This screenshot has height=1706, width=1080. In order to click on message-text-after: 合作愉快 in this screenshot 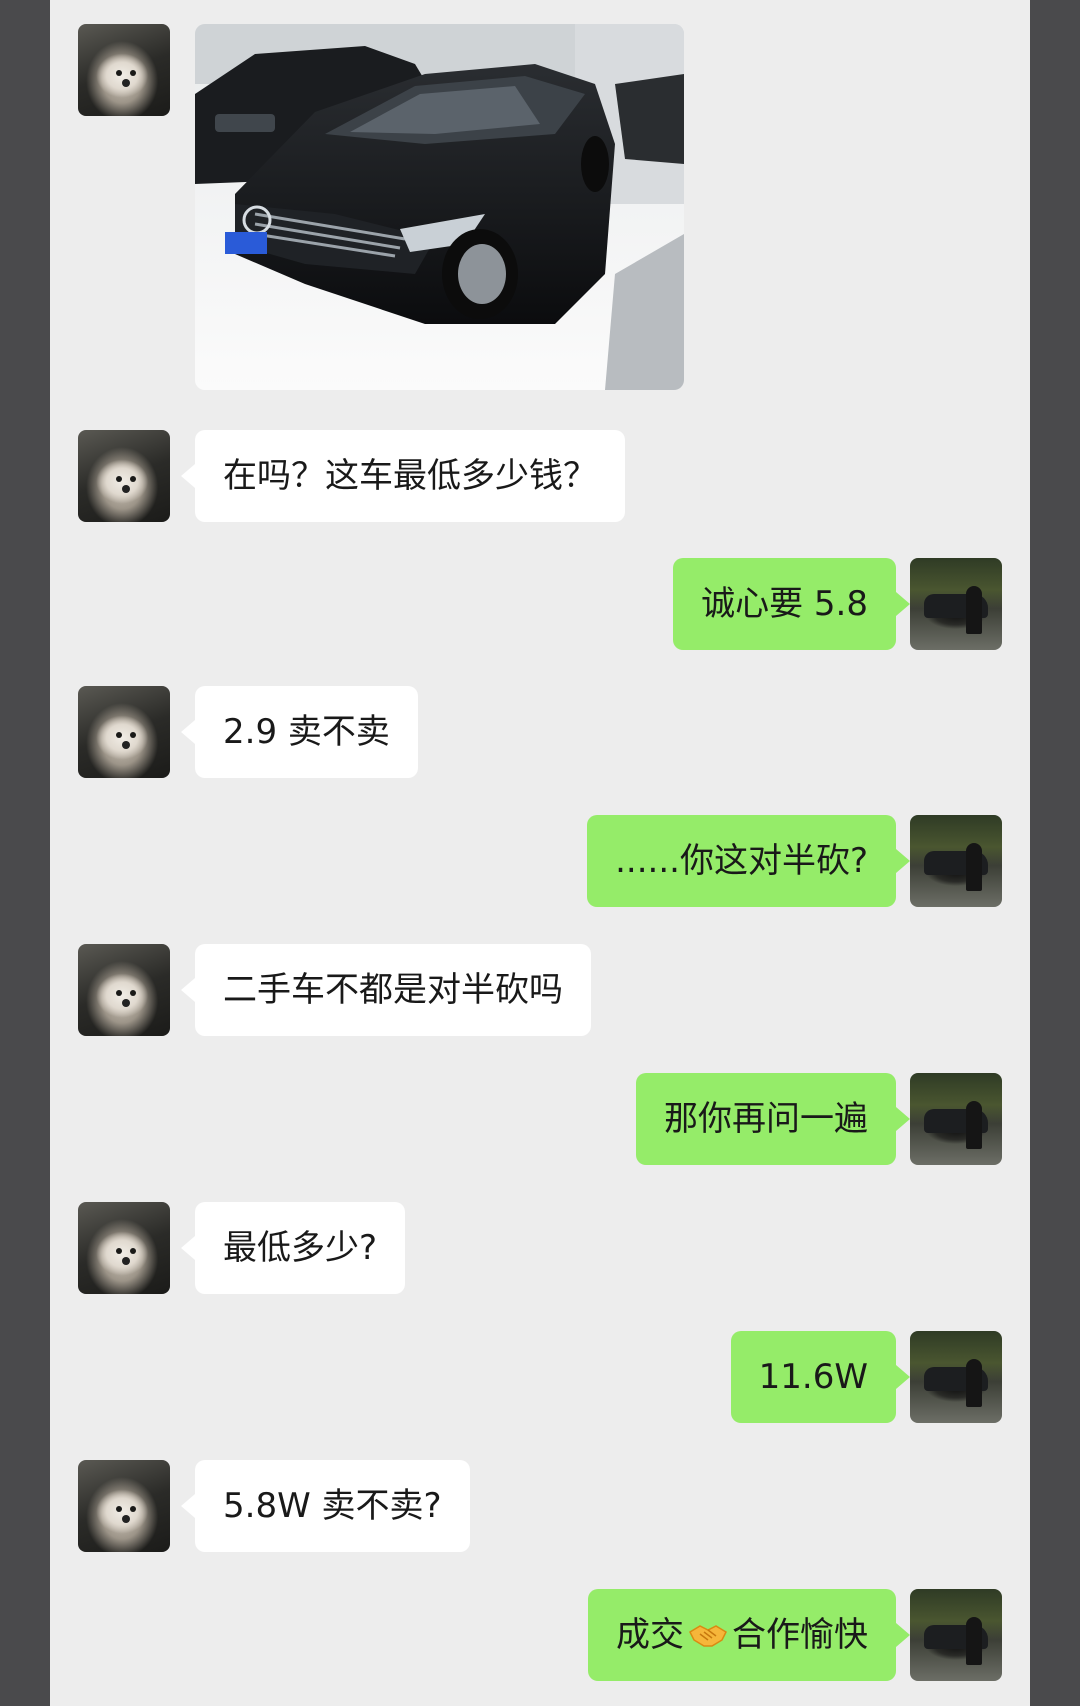, I will do `click(800, 1635)`.